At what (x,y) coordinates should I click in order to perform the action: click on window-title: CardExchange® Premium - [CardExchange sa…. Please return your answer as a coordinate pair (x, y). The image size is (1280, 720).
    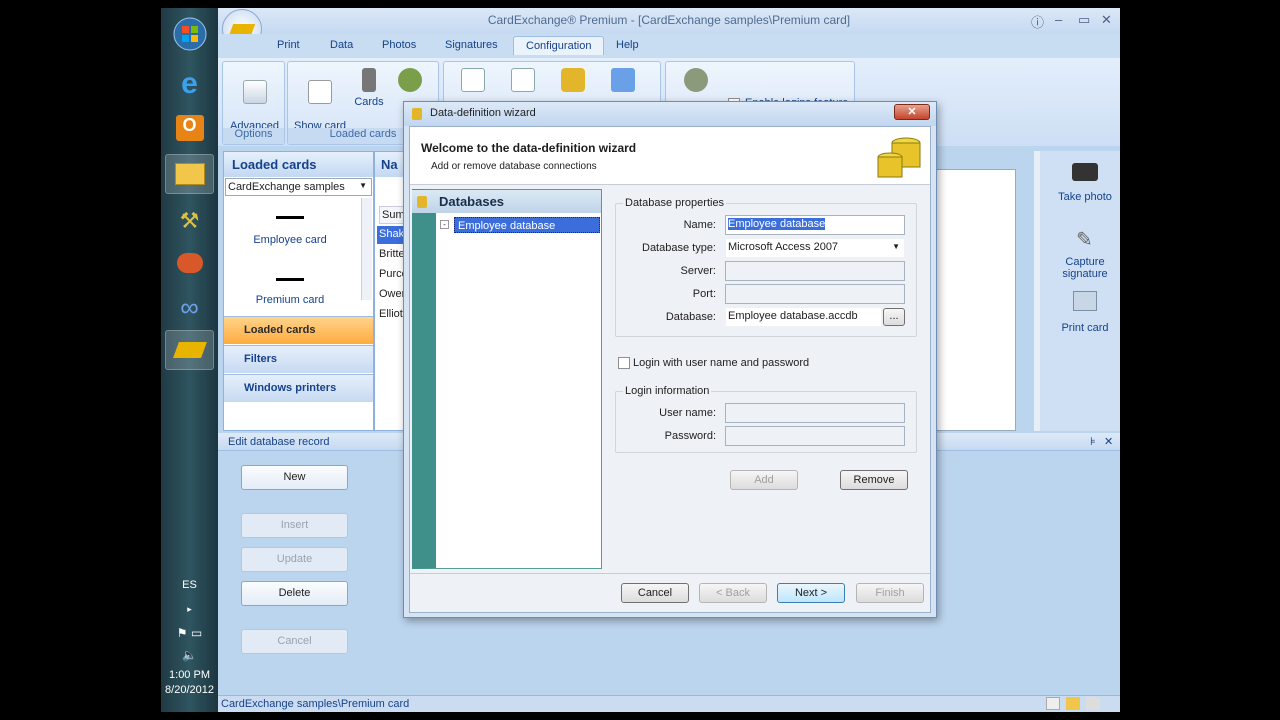
    Looking at the image, I should click on (669, 20).